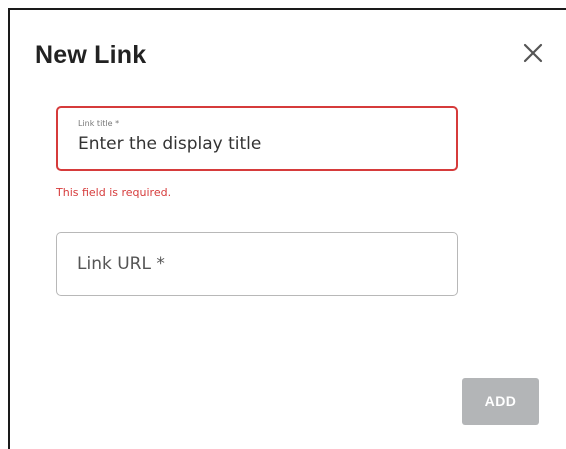 The height and width of the screenshot is (449, 566). What do you see at coordinates (169, 144) in the screenshot?
I see `link-title-input: Enter the display title` at bounding box center [169, 144].